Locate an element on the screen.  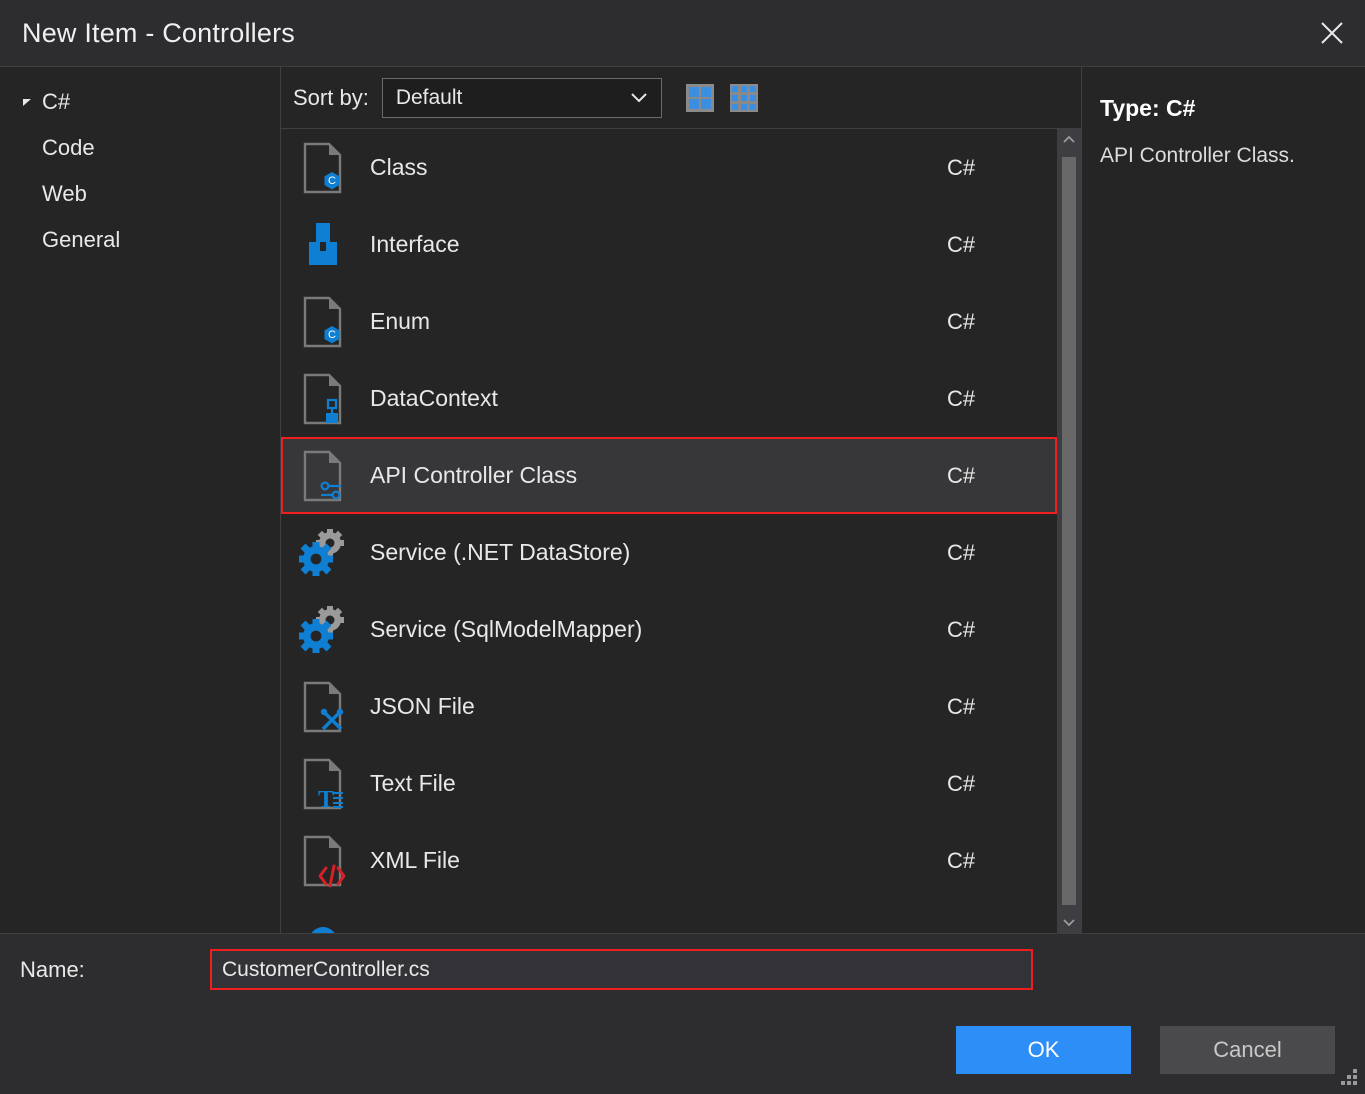
template-name: Enum is located at coordinates (400, 321).